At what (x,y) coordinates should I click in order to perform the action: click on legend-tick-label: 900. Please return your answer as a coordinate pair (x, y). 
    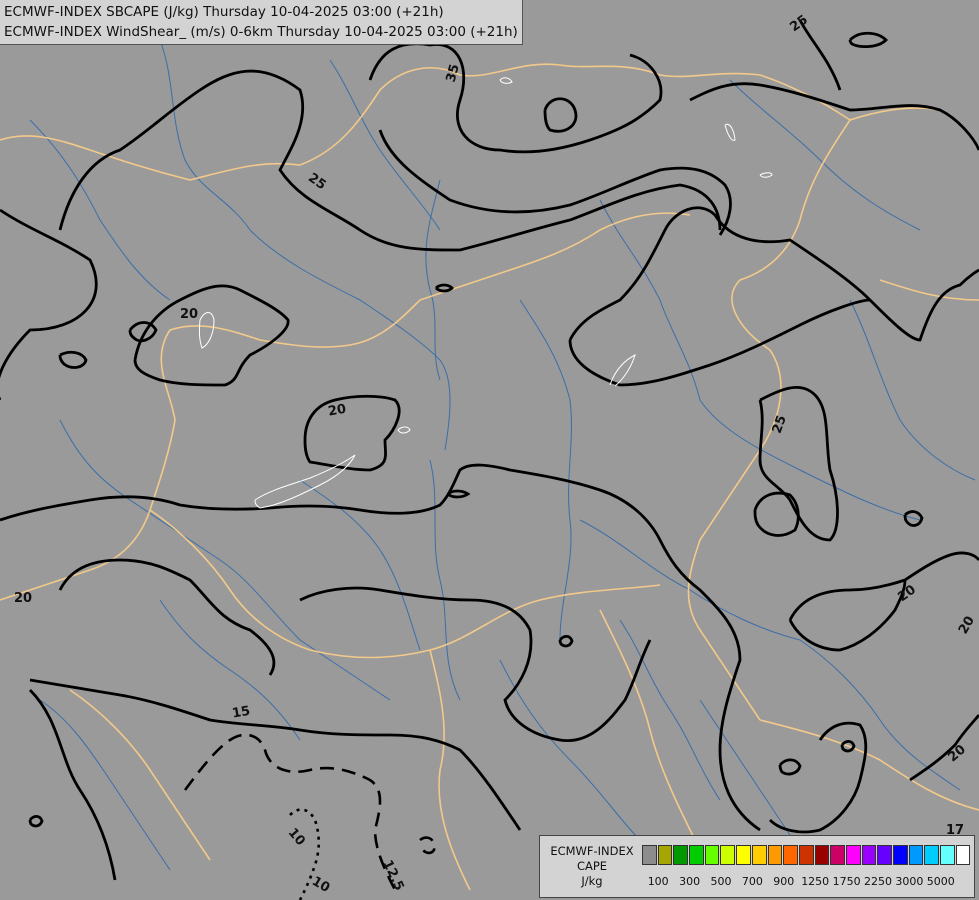
    Looking at the image, I should click on (784, 881).